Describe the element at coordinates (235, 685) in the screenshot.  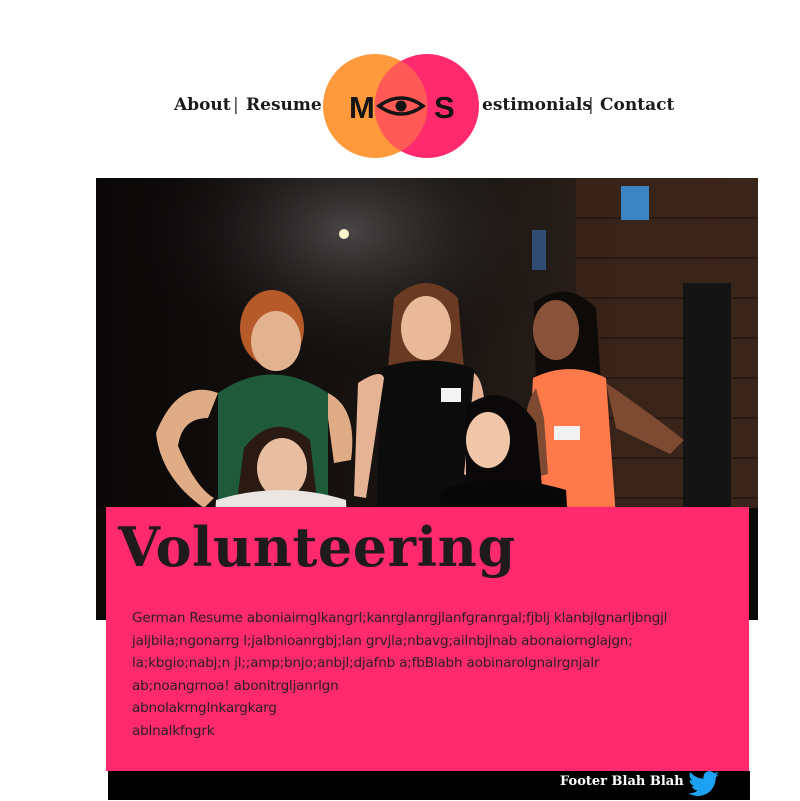
I see `card-body-line: ab;noangrnoa! abonitrgljanrlgn` at that location.